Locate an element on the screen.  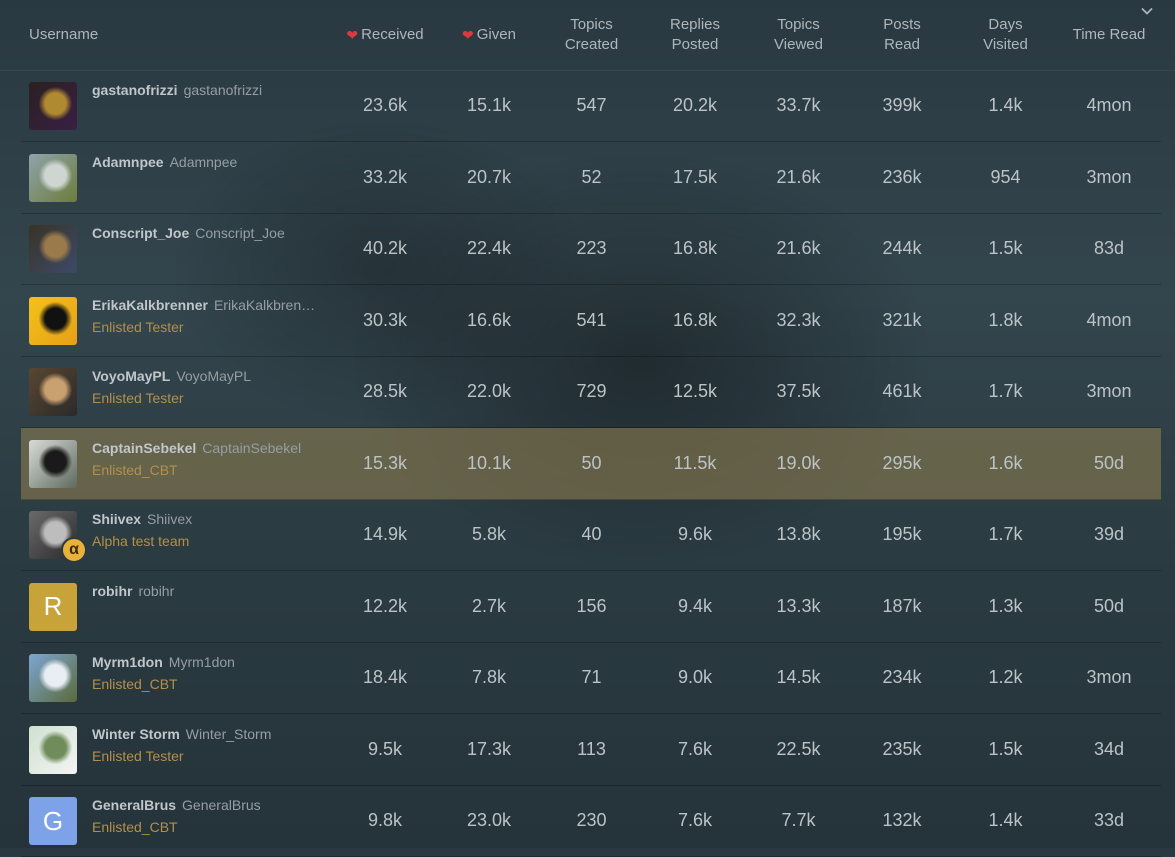
user-full-name: Adamnpee is located at coordinates (203, 161).